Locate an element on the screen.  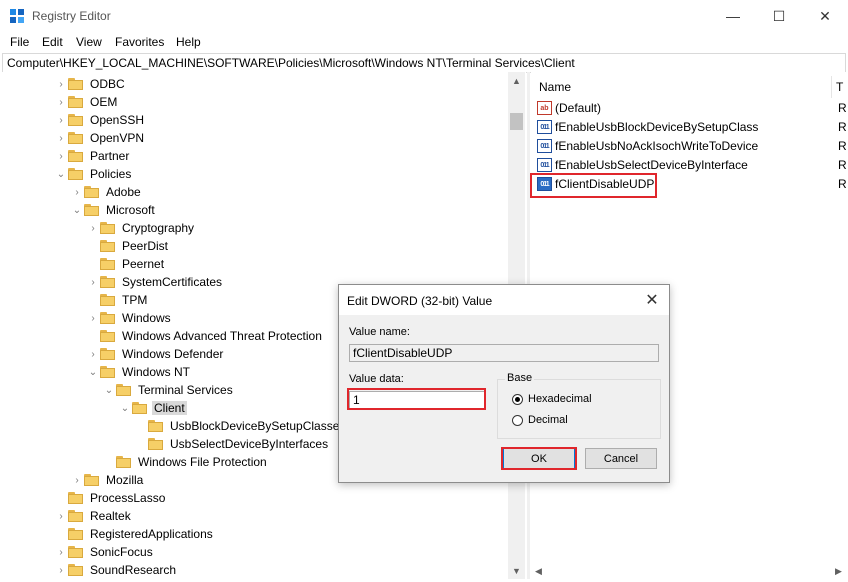
tree-node: Windows Advanced Threat Protection is located at coordinates (205, 336).